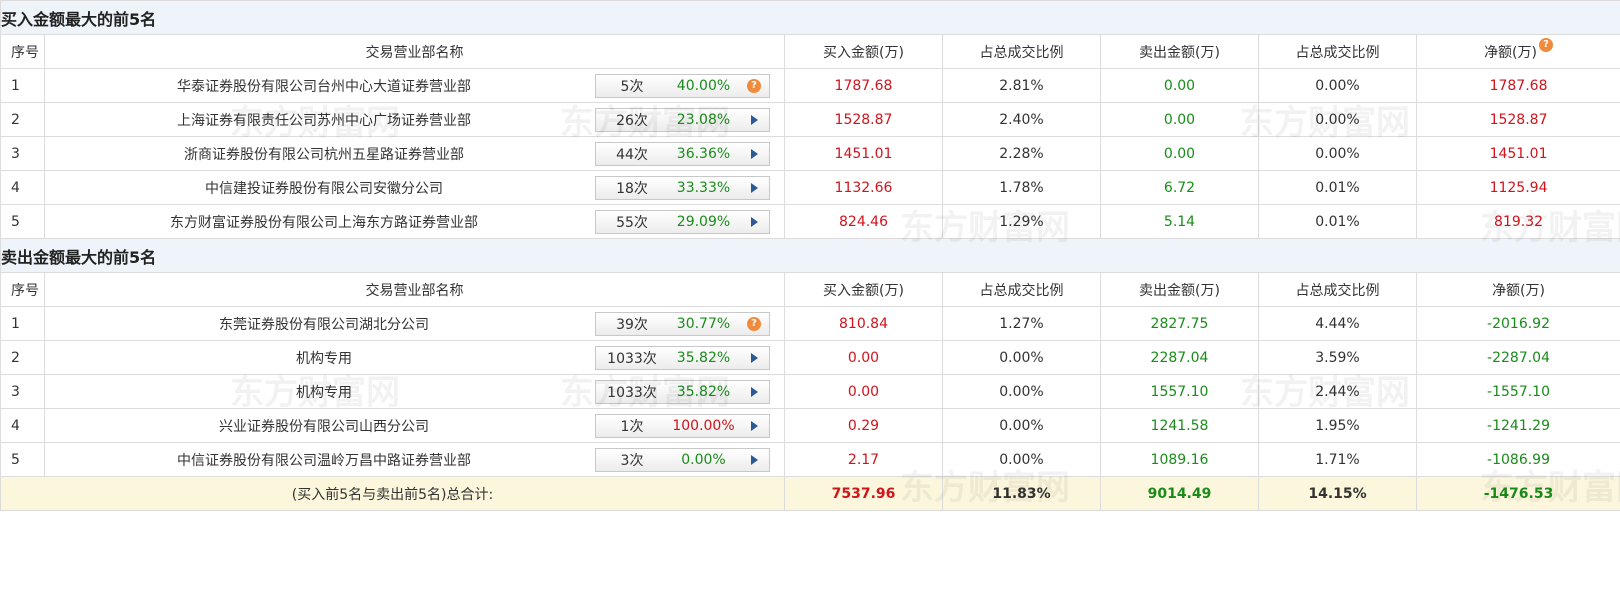 This screenshot has width=1620, height=598. What do you see at coordinates (324, 324) in the screenshot?
I see `broker-name: 东莞证券股份有限公司湖北分公司` at bounding box center [324, 324].